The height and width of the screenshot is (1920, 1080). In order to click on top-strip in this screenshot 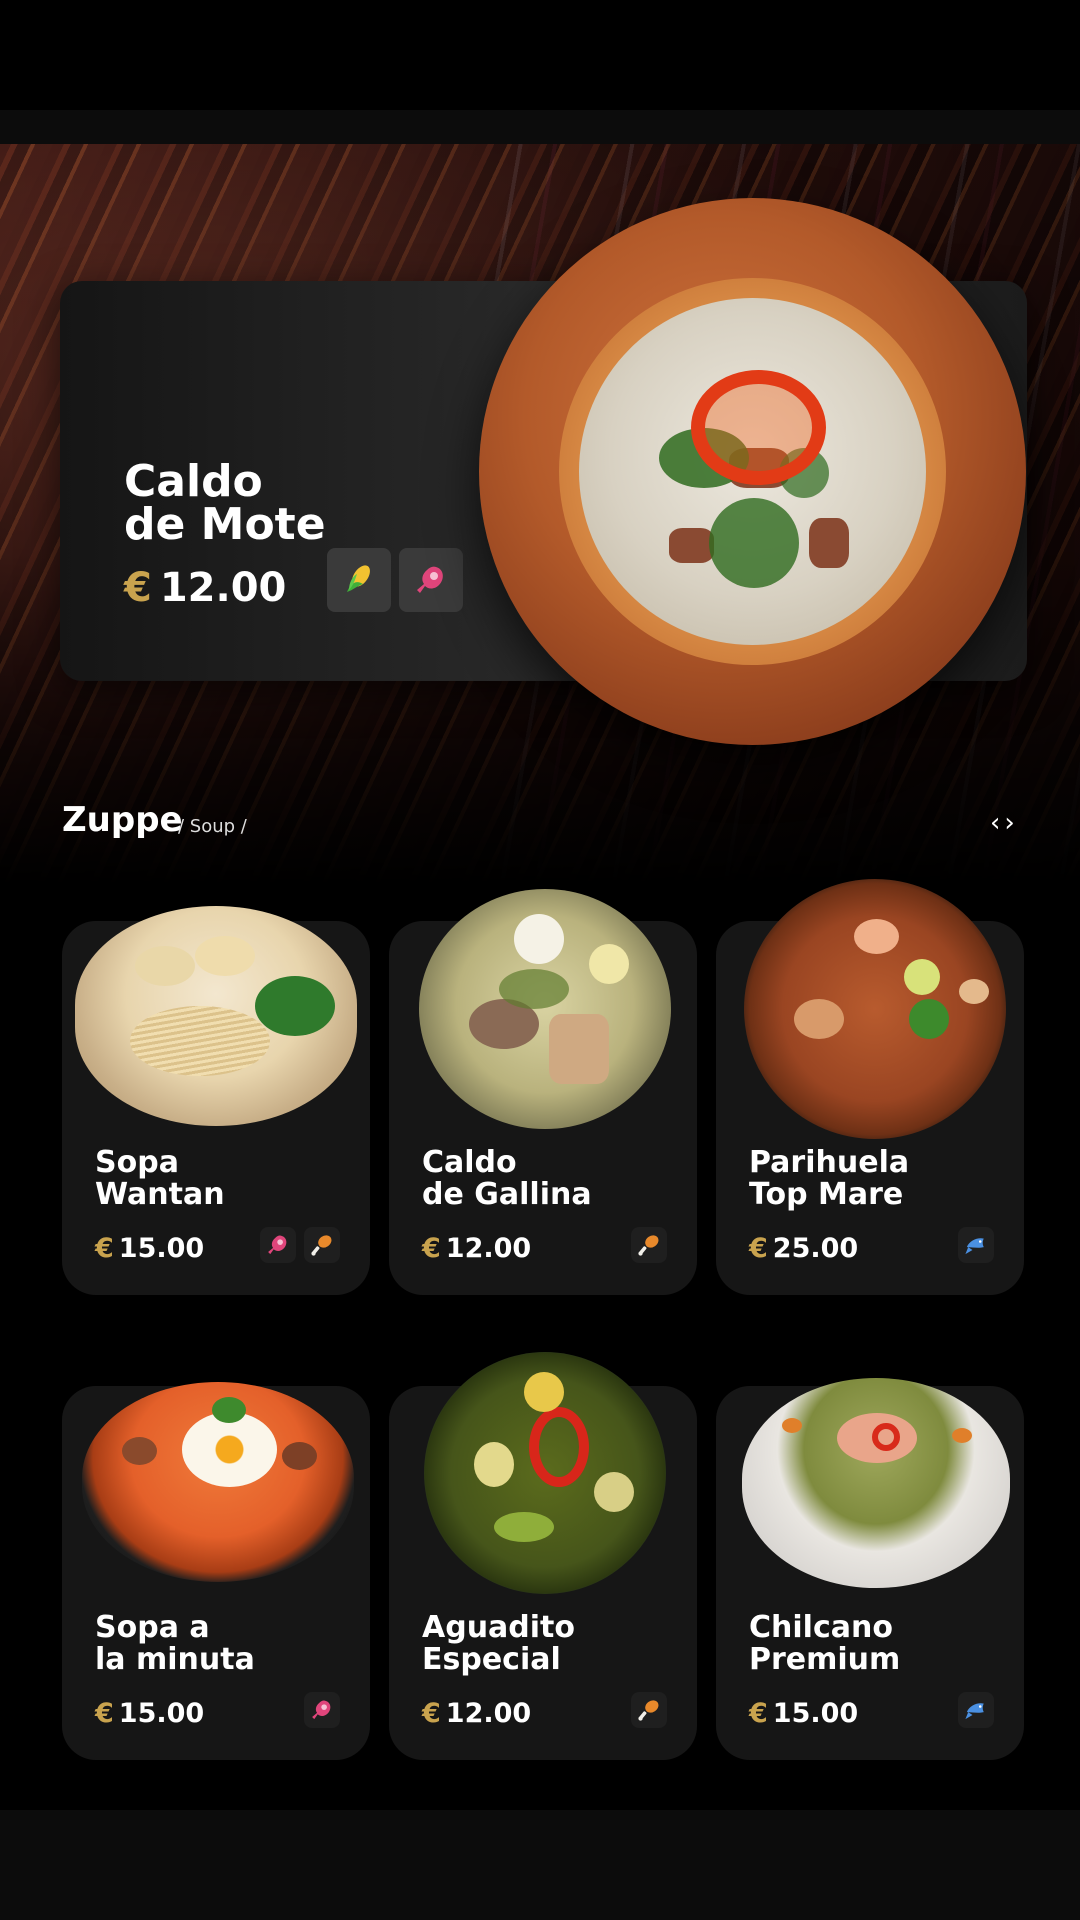, I will do `click(540, 127)`.